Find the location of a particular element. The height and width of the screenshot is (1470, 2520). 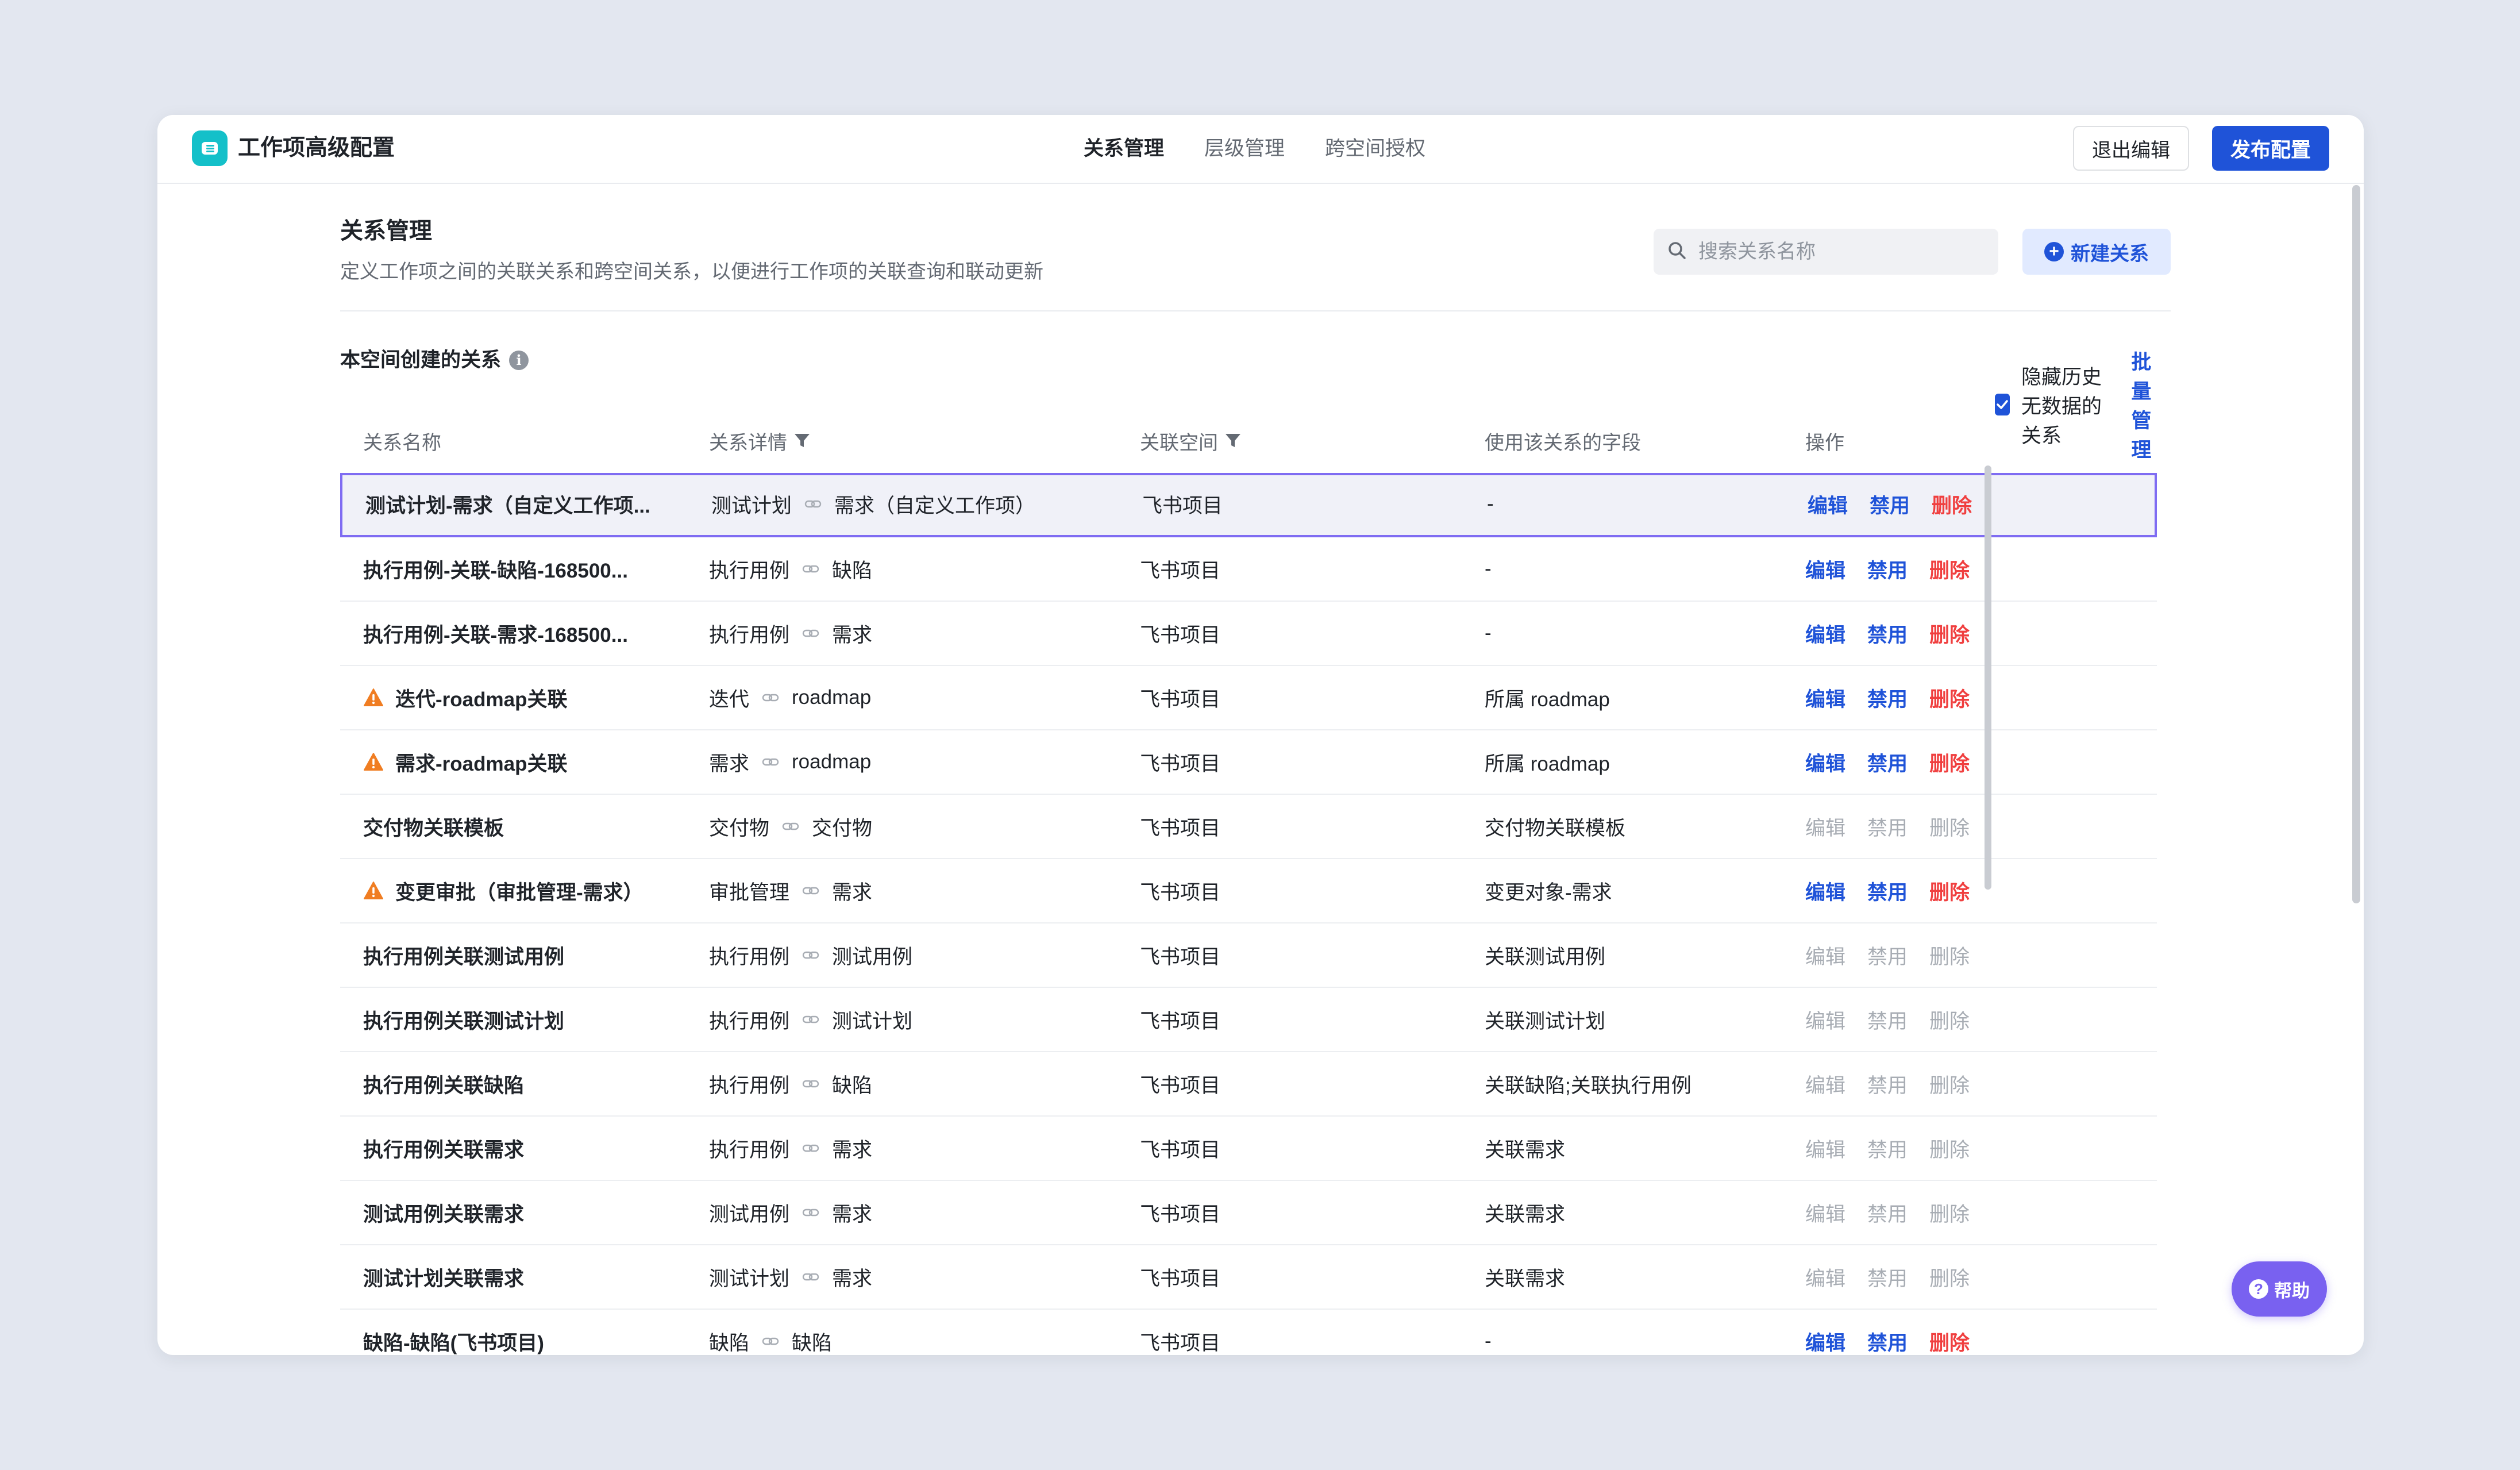

table-row: 执行用例关联需求 执行用例 需求 飞书项目 关联需求 编辑 禁用 删除 is located at coordinates (1249, 1149).